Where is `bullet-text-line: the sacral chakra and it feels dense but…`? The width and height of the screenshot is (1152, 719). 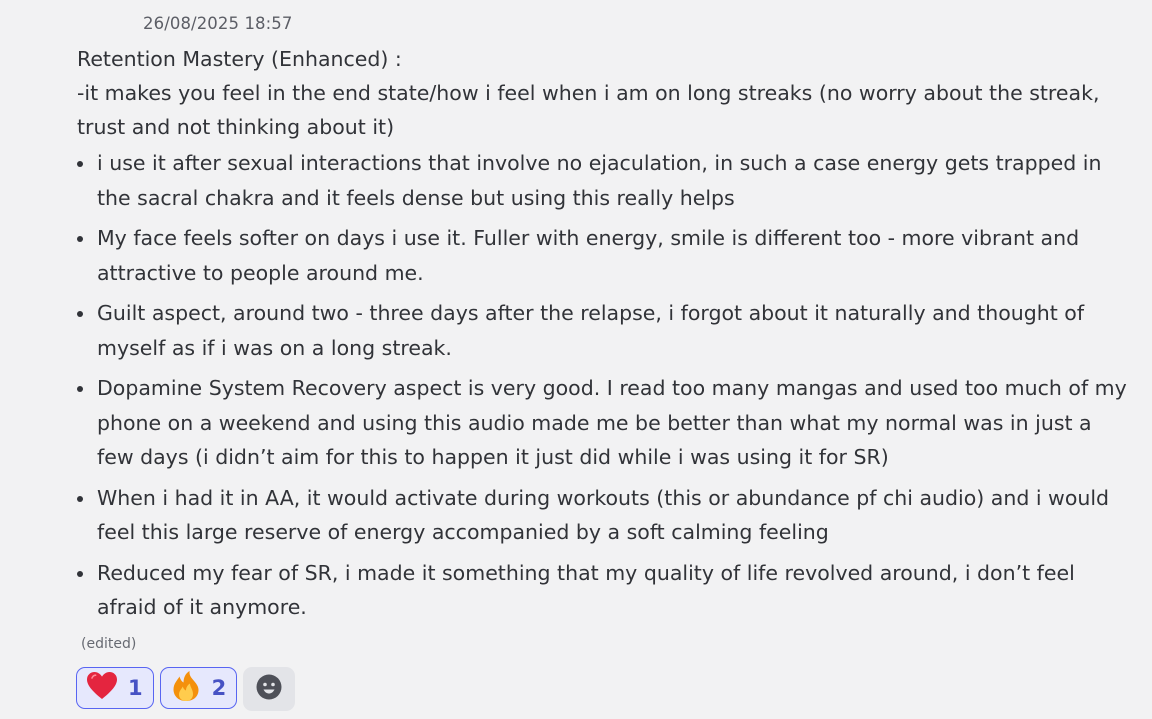 bullet-text-line: the sacral chakra and it feels dense but… is located at coordinates (416, 197).